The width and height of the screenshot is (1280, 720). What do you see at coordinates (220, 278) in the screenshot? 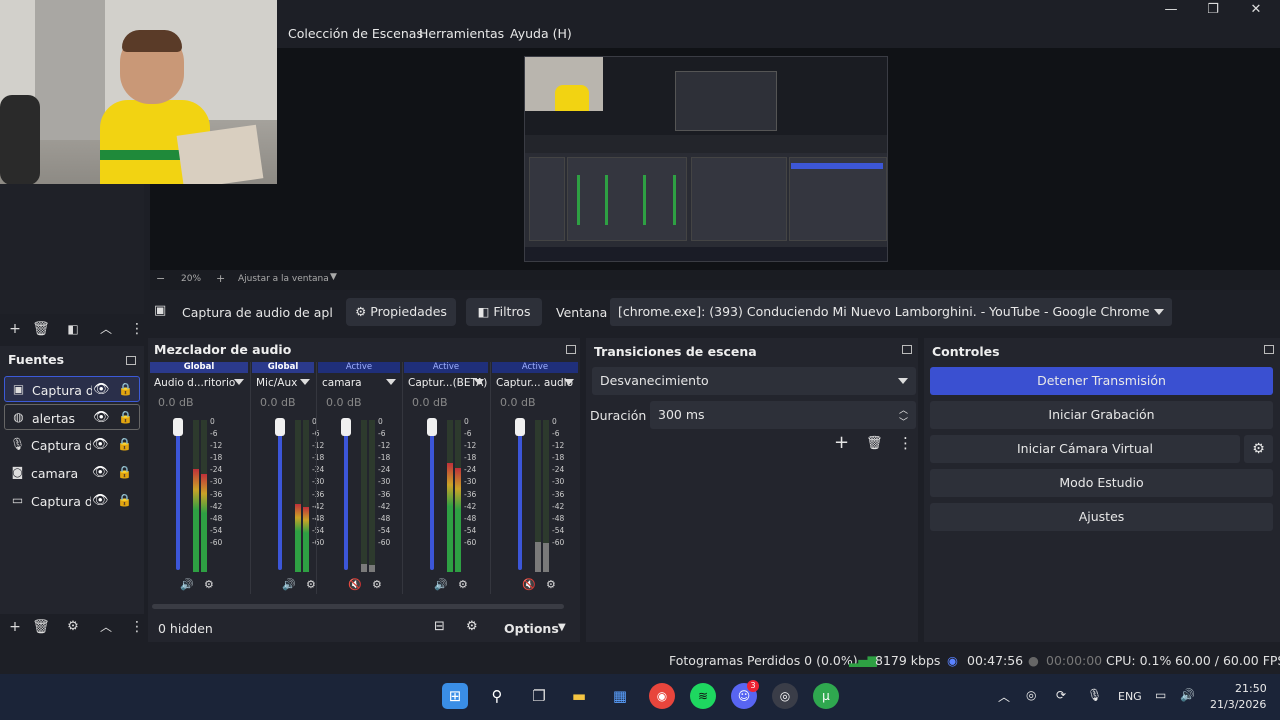
I see `zoom-in-button: +` at bounding box center [220, 278].